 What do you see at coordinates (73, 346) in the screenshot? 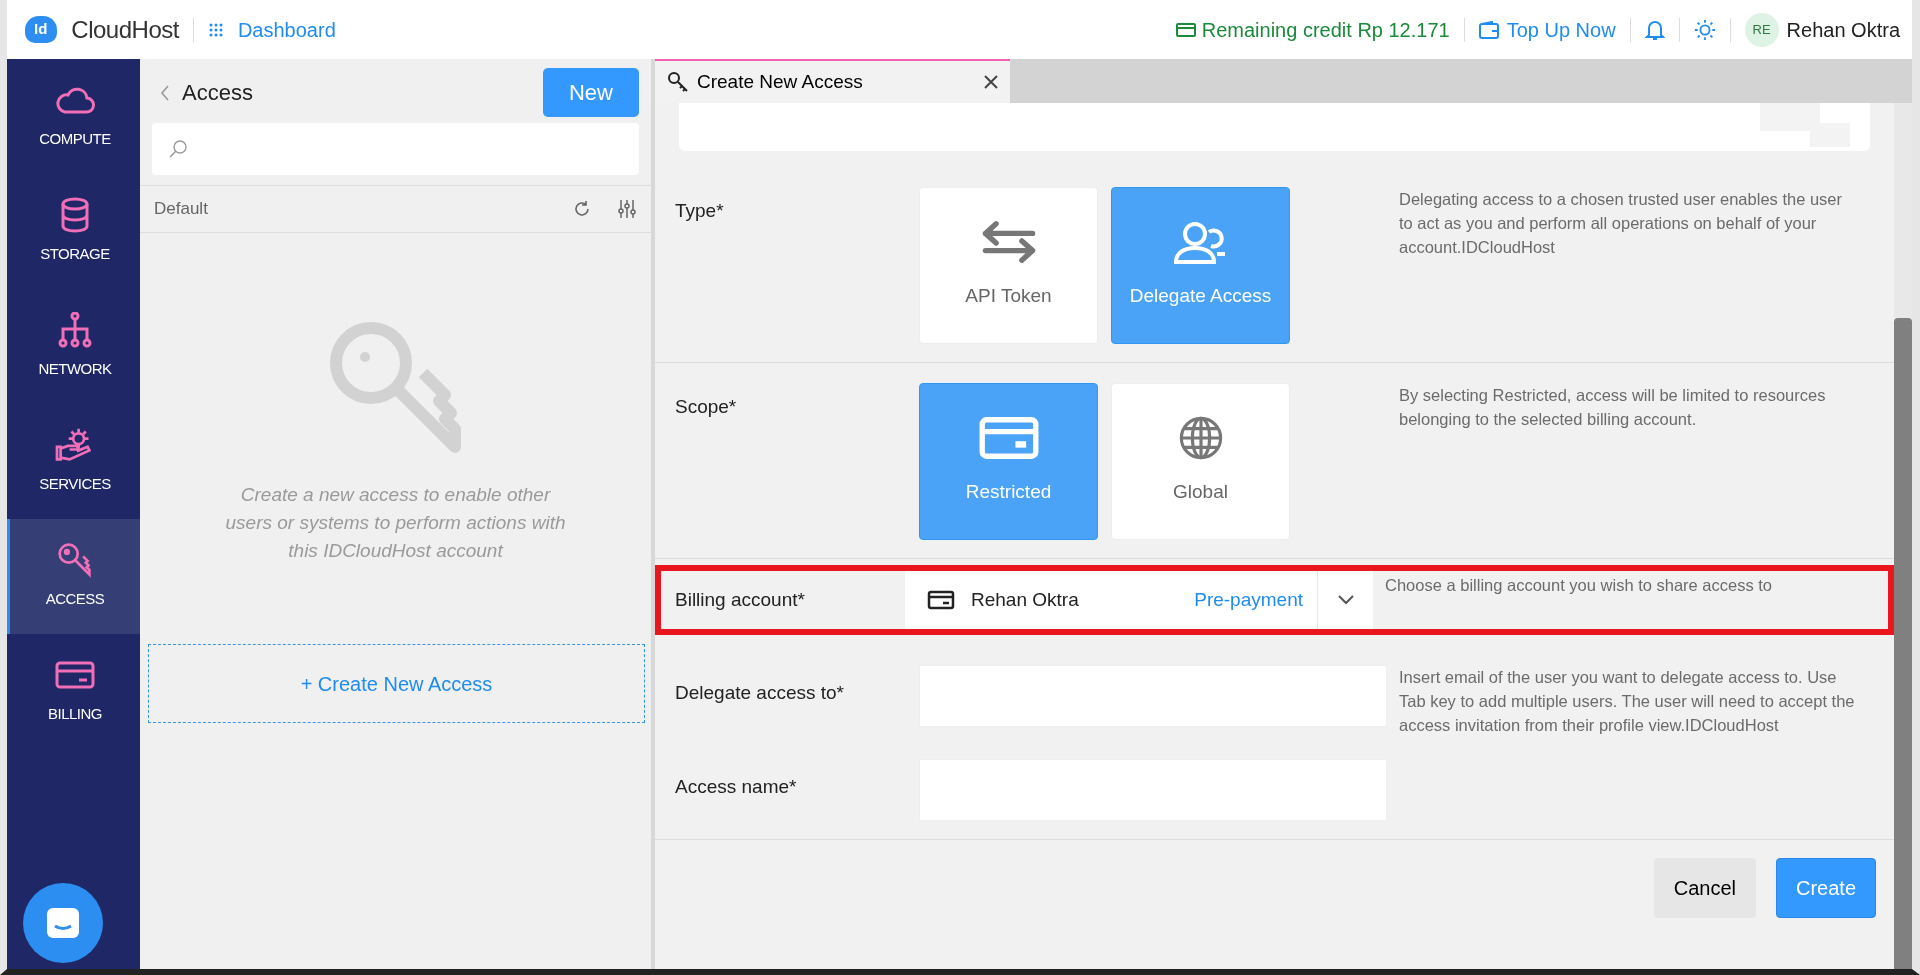
I see `sidebar-item: NETWORK` at bounding box center [73, 346].